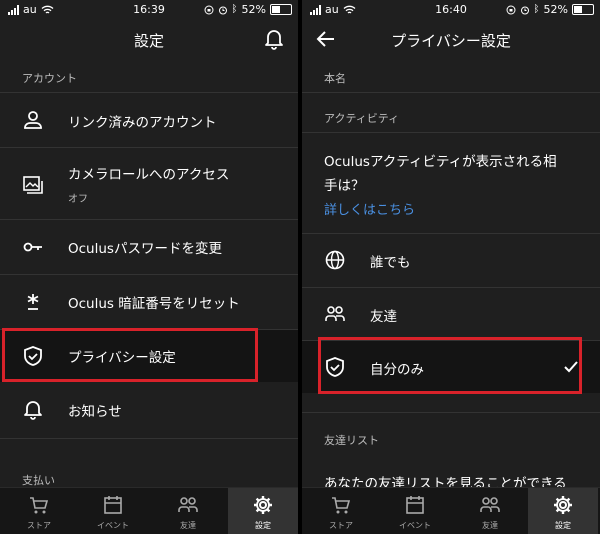 The width and height of the screenshot is (600, 534). I want to click on globe-icon, so click(335, 260).